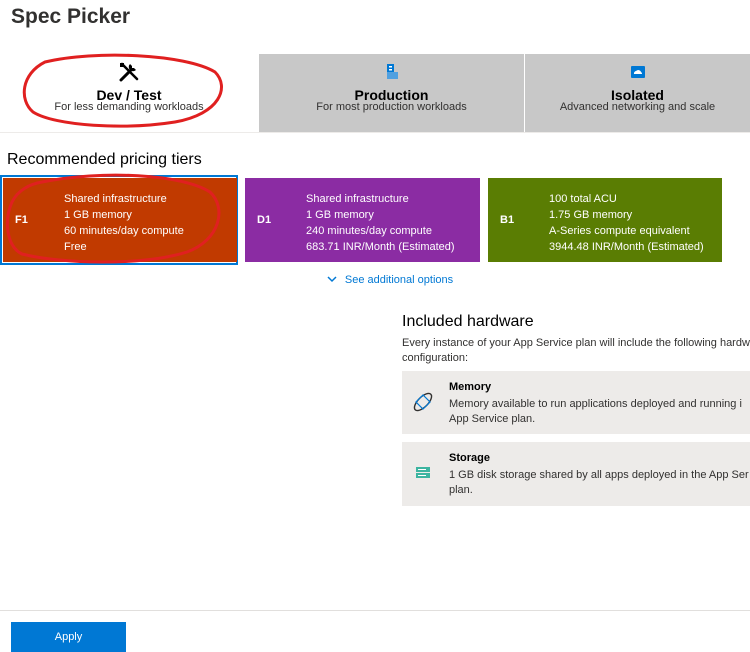 This screenshot has height=652, width=750. I want to click on memory-icon, so click(423, 402).